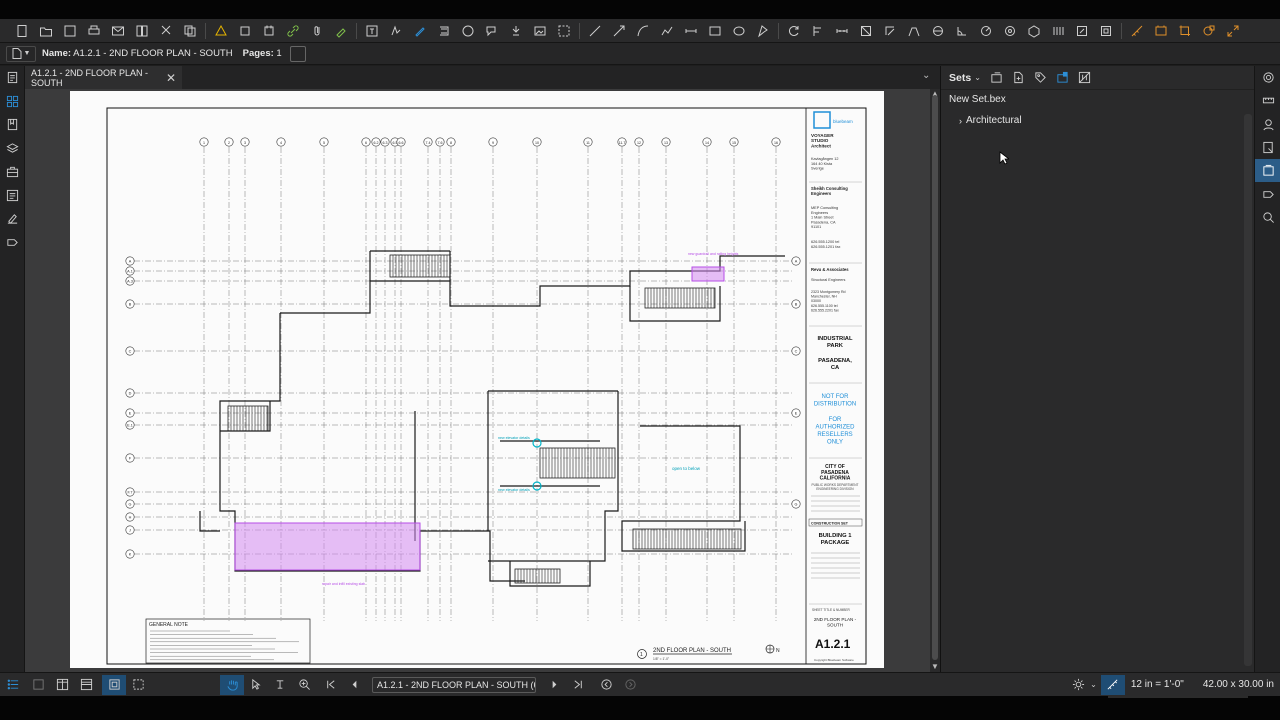 The image size is (1280, 720). Describe the element at coordinates (935, 666) in the screenshot. I see `scroll-down-icon: ▼` at that location.